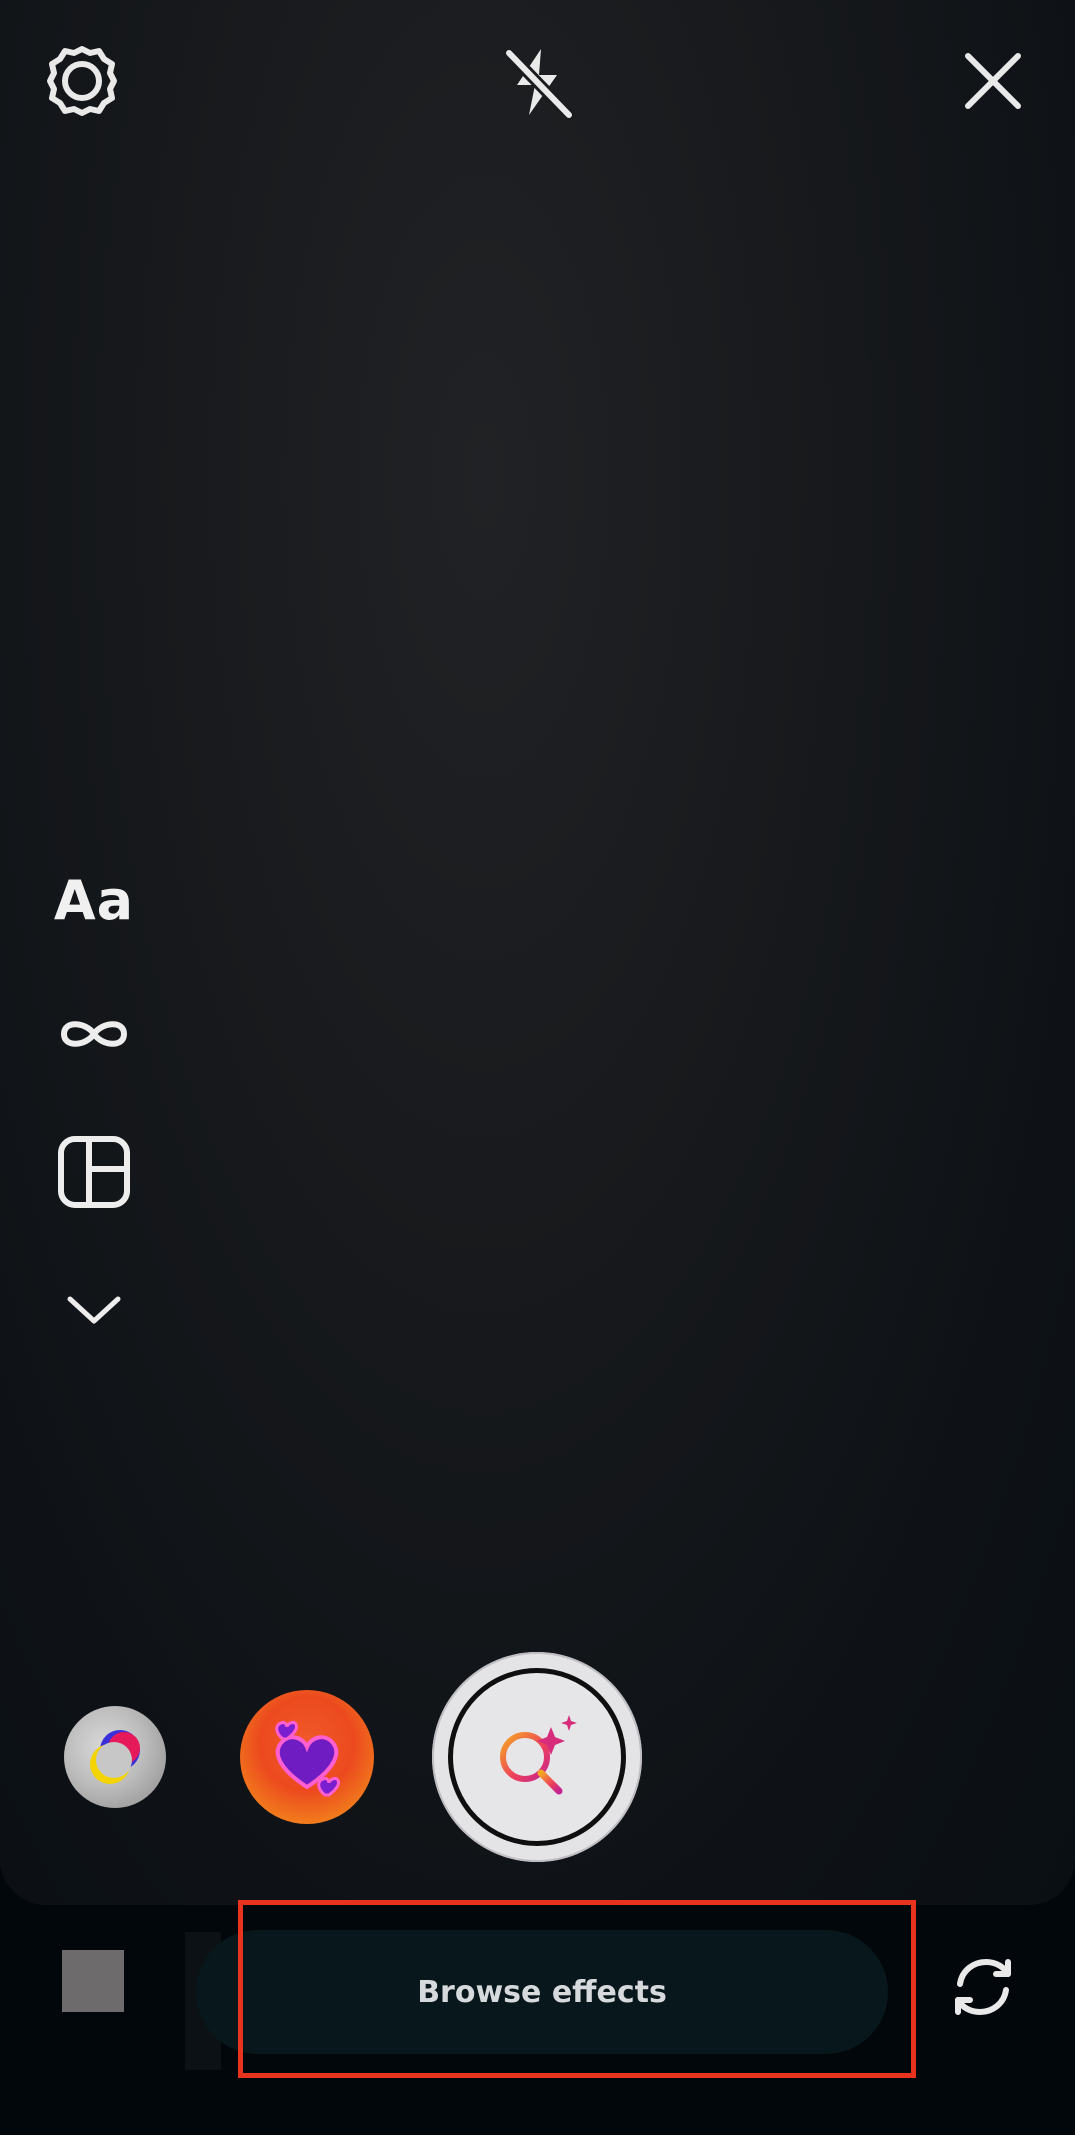 Image resolution: width=1075 pixels, height=2135 pixels. I want to click on capture-button, so click(537, 1757).